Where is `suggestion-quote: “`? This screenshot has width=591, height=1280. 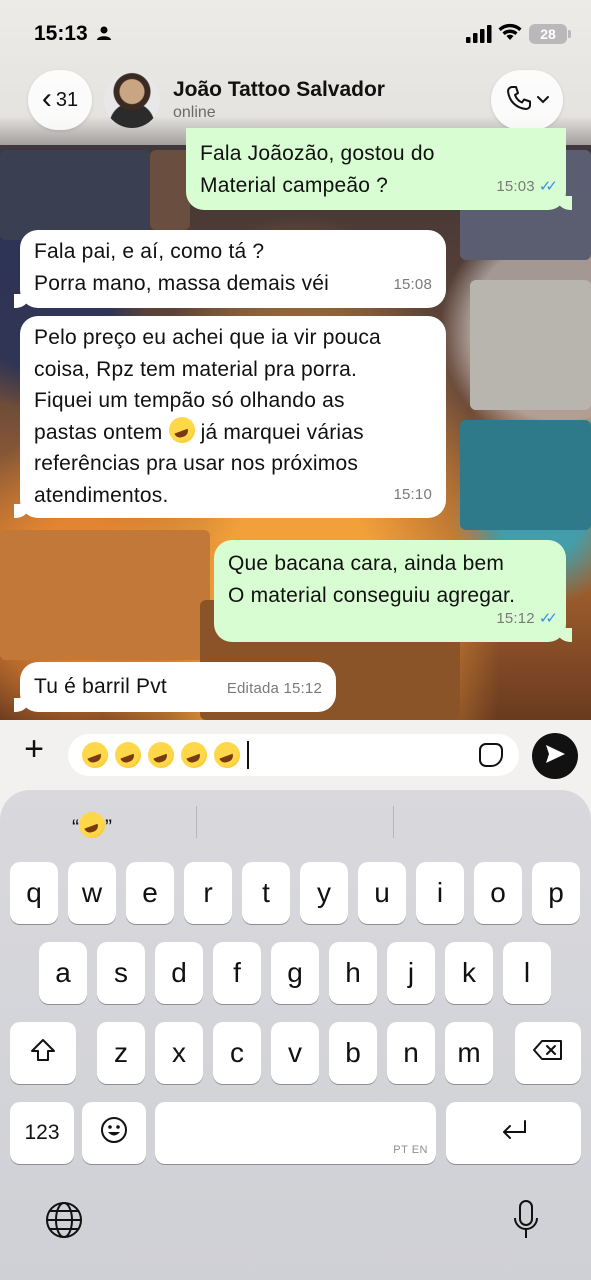 suggestion-quote: “ is located at coordinates (75, 827).